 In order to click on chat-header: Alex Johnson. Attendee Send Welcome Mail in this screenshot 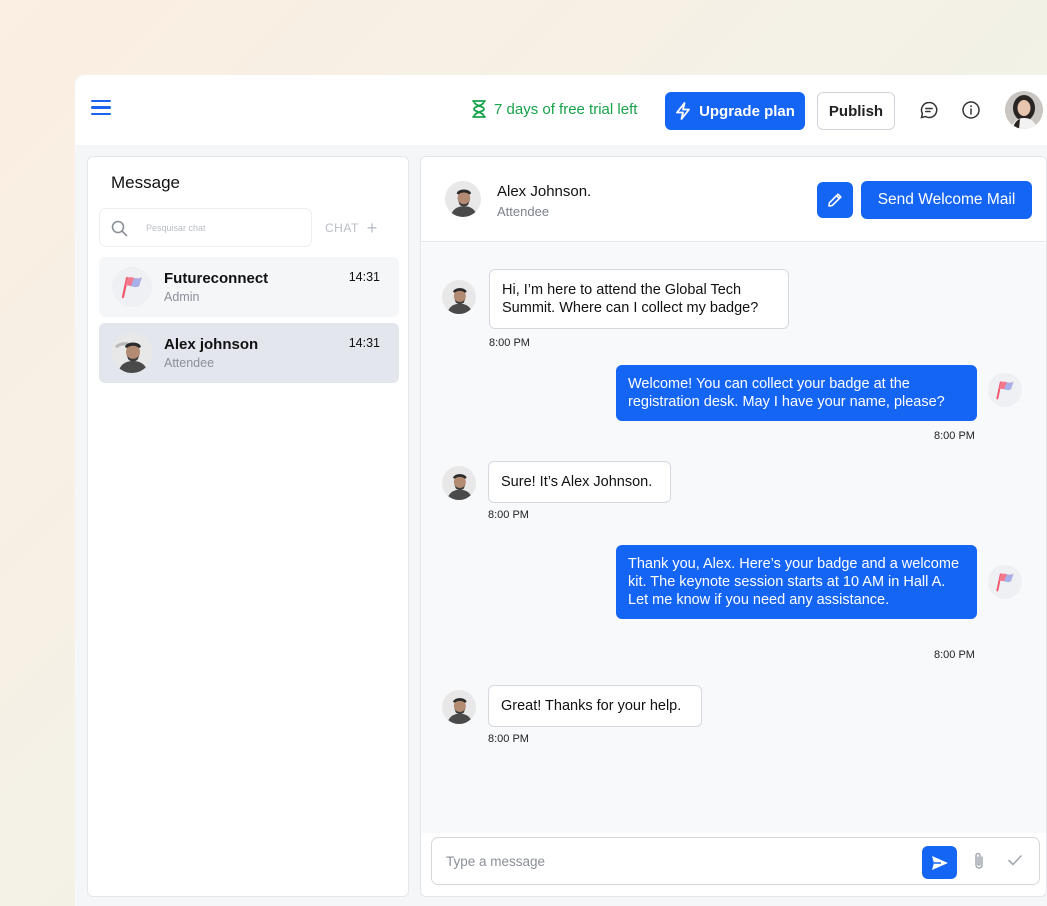, I will do `click(733, 199)`.